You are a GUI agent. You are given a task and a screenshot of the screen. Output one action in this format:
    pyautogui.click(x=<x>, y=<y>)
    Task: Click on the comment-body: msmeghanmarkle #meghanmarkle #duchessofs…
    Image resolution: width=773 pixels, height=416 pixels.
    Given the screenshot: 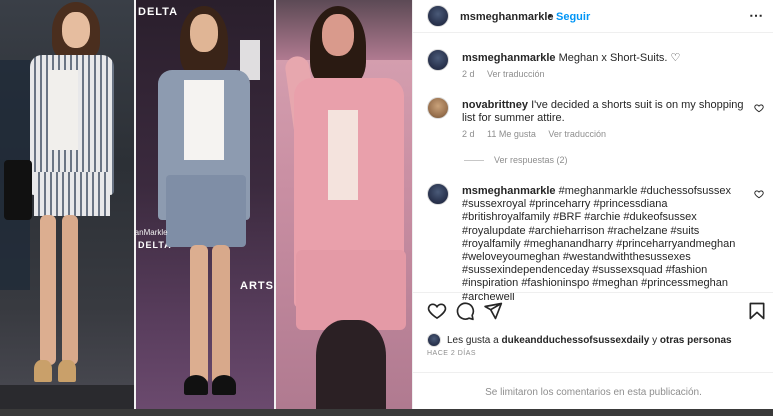 What is the action you would take?
    pyautogui.click(x=604, y=244)
    